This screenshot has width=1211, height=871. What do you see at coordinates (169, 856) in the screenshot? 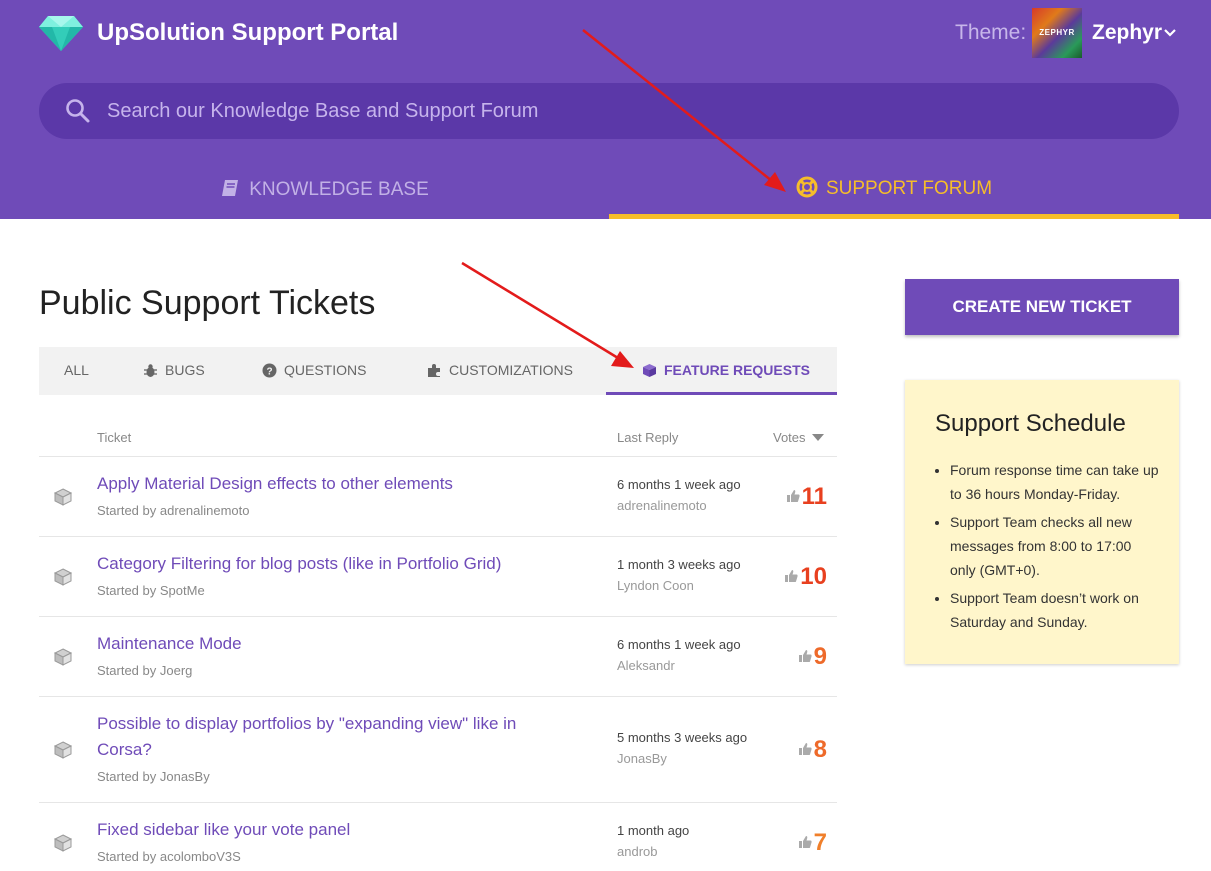
I see `ticket-starter: Started by acolomboV3S` at bounding box center [169, 856].